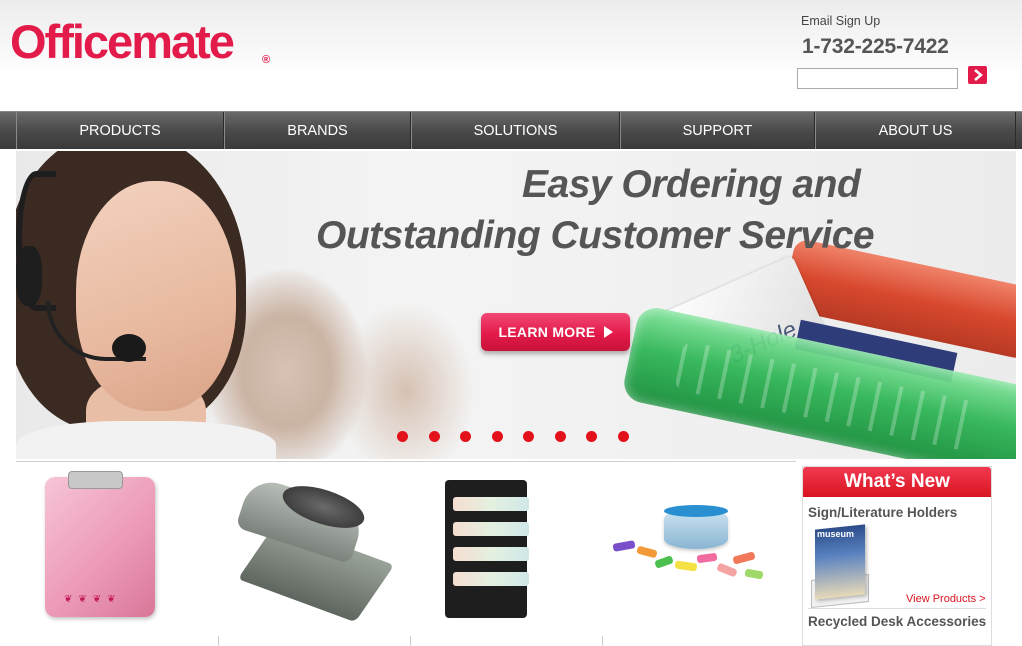 This screenshot has height=646, width=1022. I want to click on play-arrow-icon, so click(608, 332).